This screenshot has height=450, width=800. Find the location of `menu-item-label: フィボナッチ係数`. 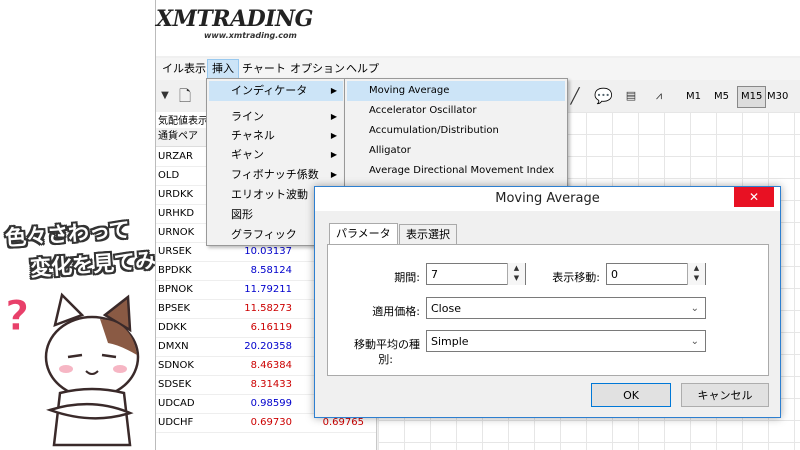

menu-item-label: フィボナッチ係数 is located at coordinates (275, 174).